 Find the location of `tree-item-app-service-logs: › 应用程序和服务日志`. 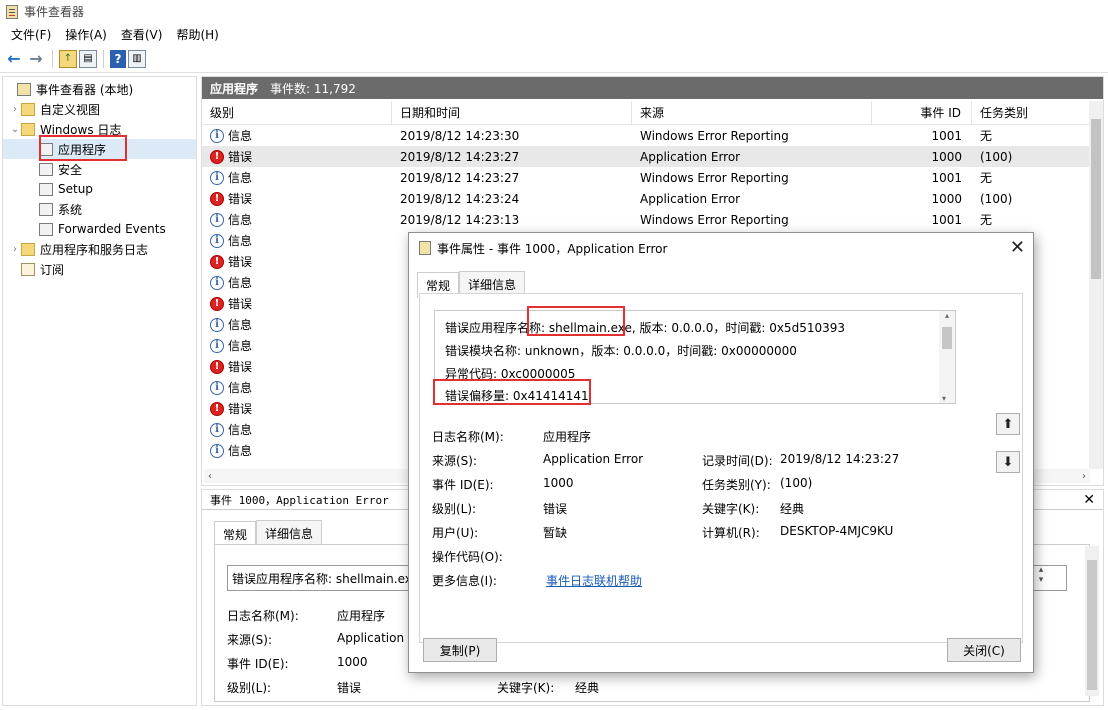

tree-item-app-service-logs: › 应用程序和服务日志 is located at coordinates (99, 249).